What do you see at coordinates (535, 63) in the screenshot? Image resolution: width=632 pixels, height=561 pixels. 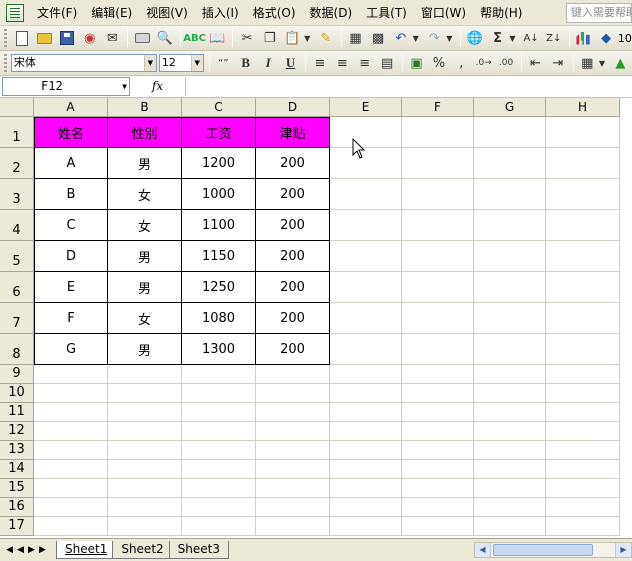 I see `decrease-indent-button: ⇤` at bounding box center [535, 63].